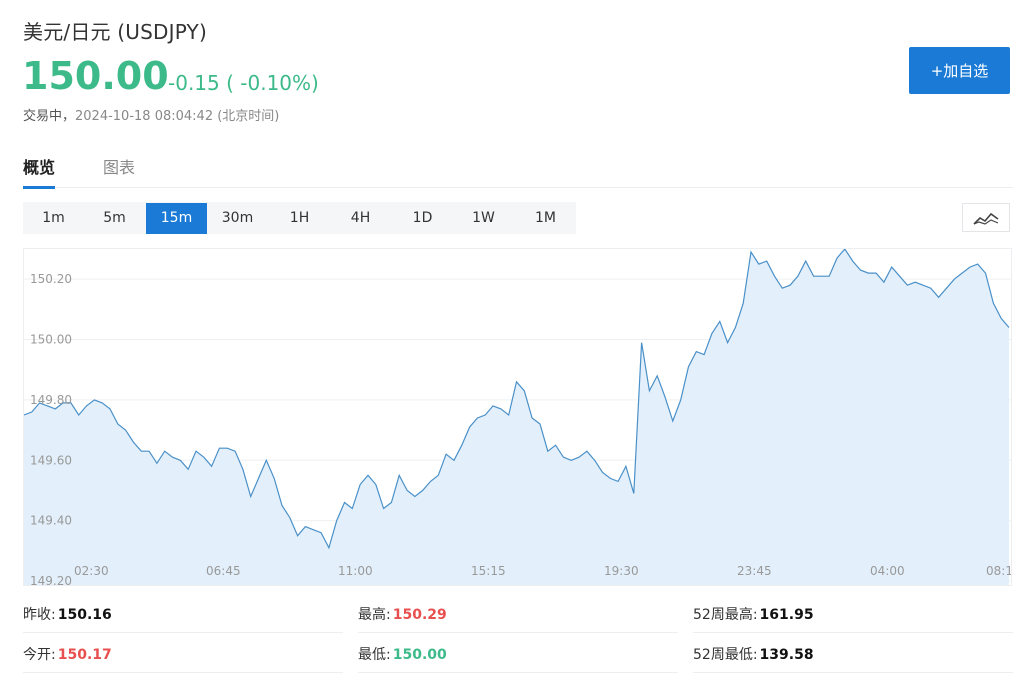  I want to click on x-tick-label: 08:1, so click(999, 571).